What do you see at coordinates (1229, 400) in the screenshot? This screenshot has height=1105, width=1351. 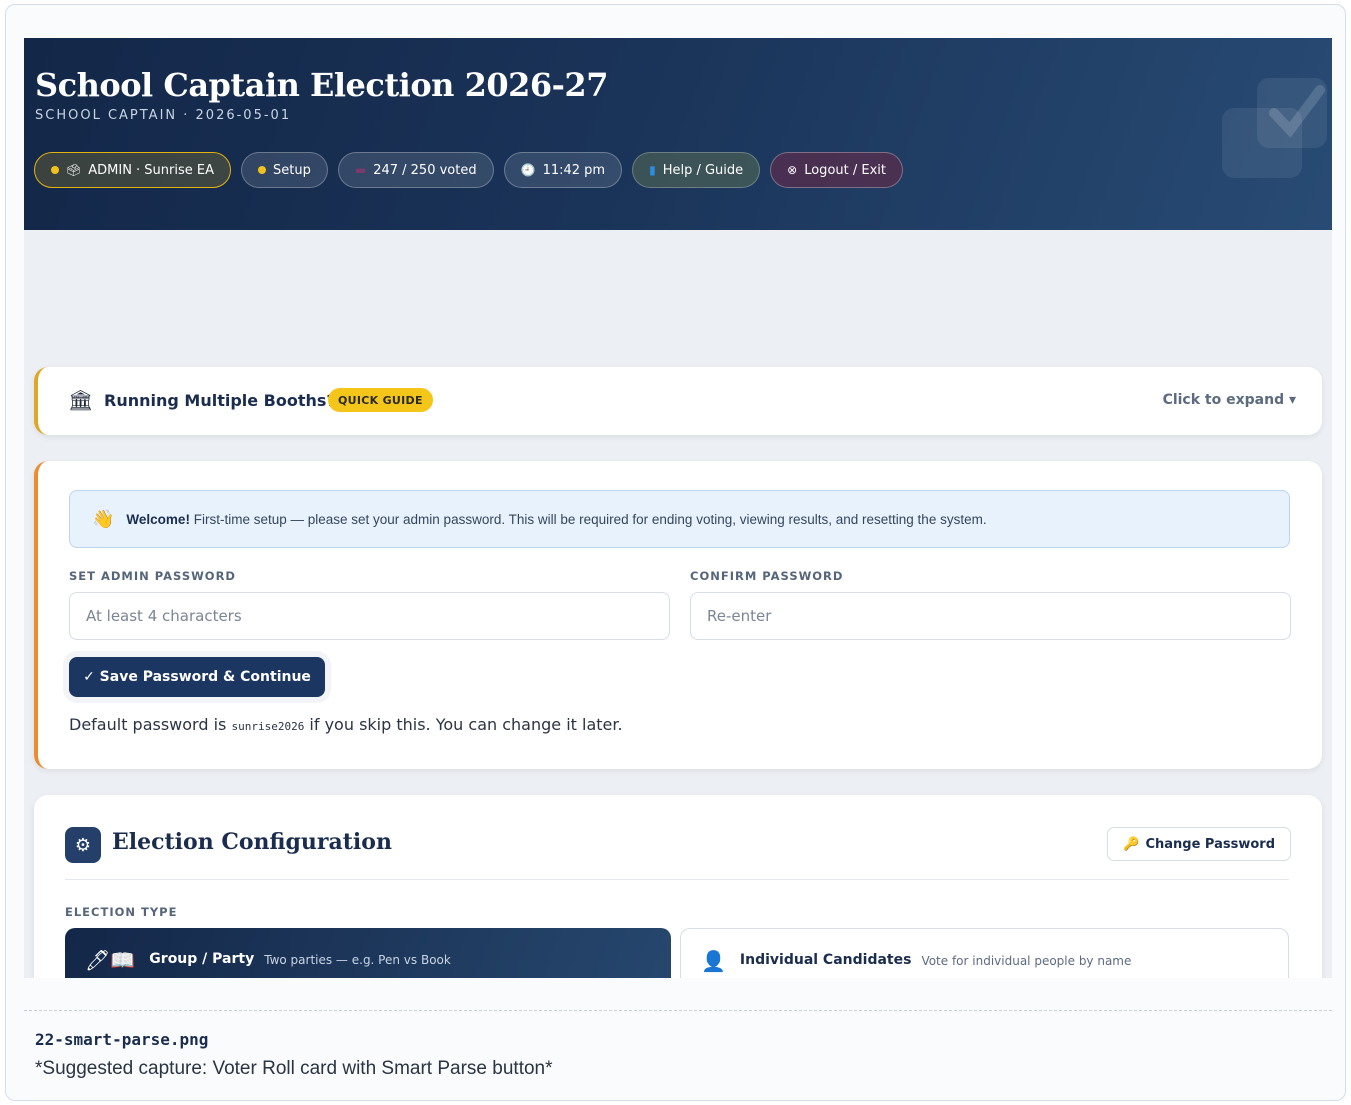 I see `expand-toggle: Click to expand ▾` at bounding box center [1229, 400].